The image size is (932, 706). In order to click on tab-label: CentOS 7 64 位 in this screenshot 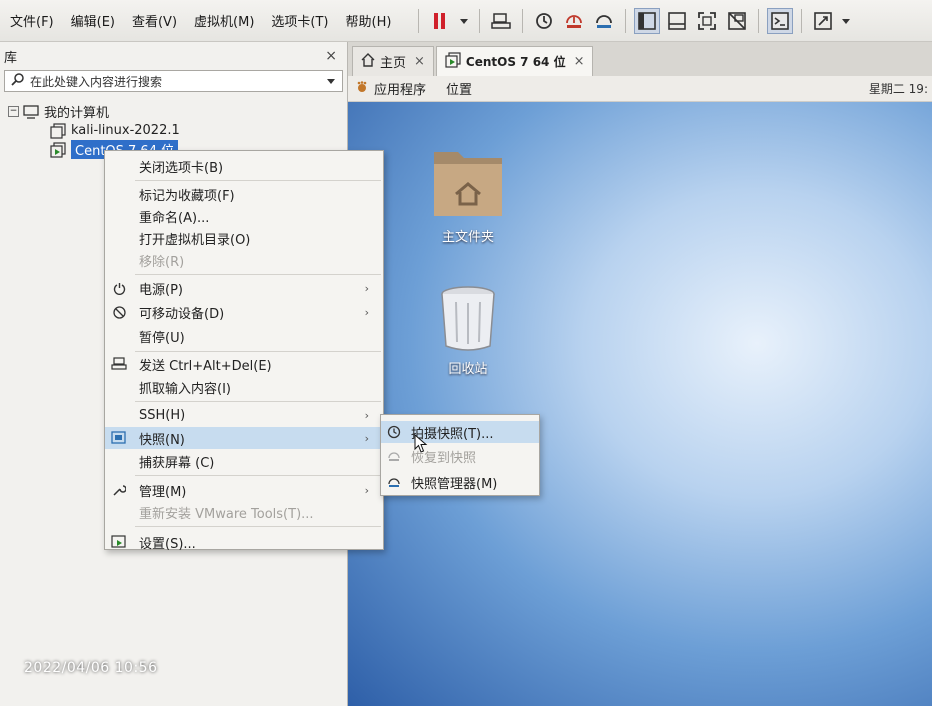, I will do `click(515, 62)`.